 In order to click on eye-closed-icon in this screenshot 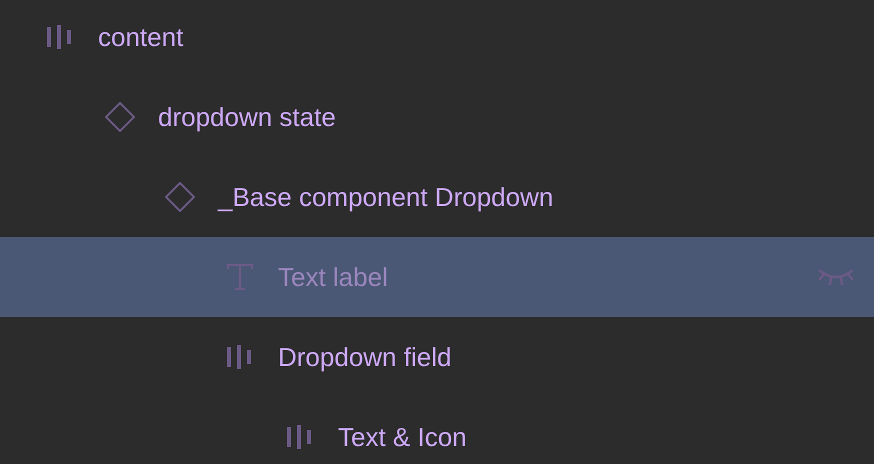, I will do `click(836, 277)`.